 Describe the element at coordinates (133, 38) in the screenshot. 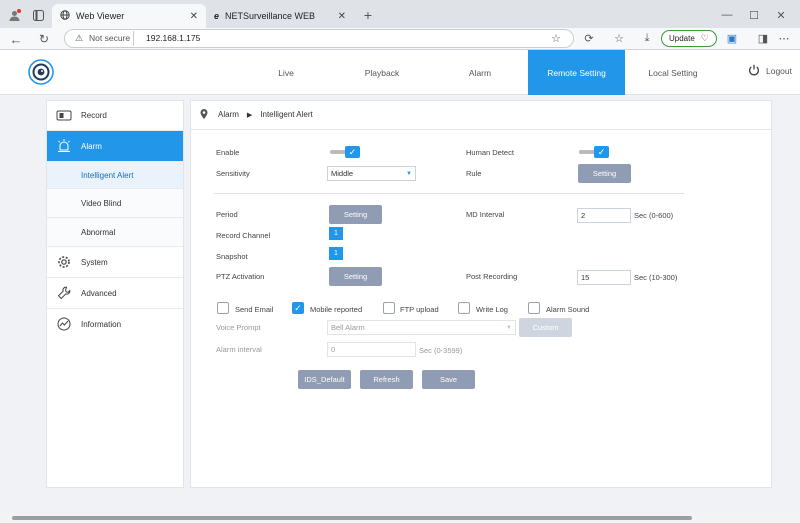

I see `address-divider` at that location.